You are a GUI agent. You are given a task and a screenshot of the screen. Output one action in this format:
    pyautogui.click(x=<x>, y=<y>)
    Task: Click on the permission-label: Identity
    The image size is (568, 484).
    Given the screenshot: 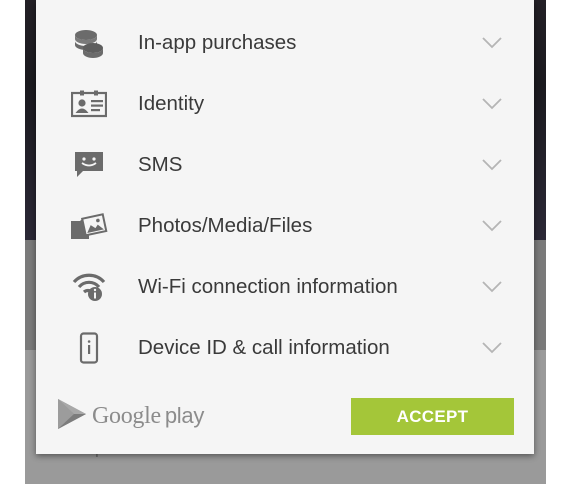 What is the action you would take?
    pyautogui.click(x=171, y=103)
    